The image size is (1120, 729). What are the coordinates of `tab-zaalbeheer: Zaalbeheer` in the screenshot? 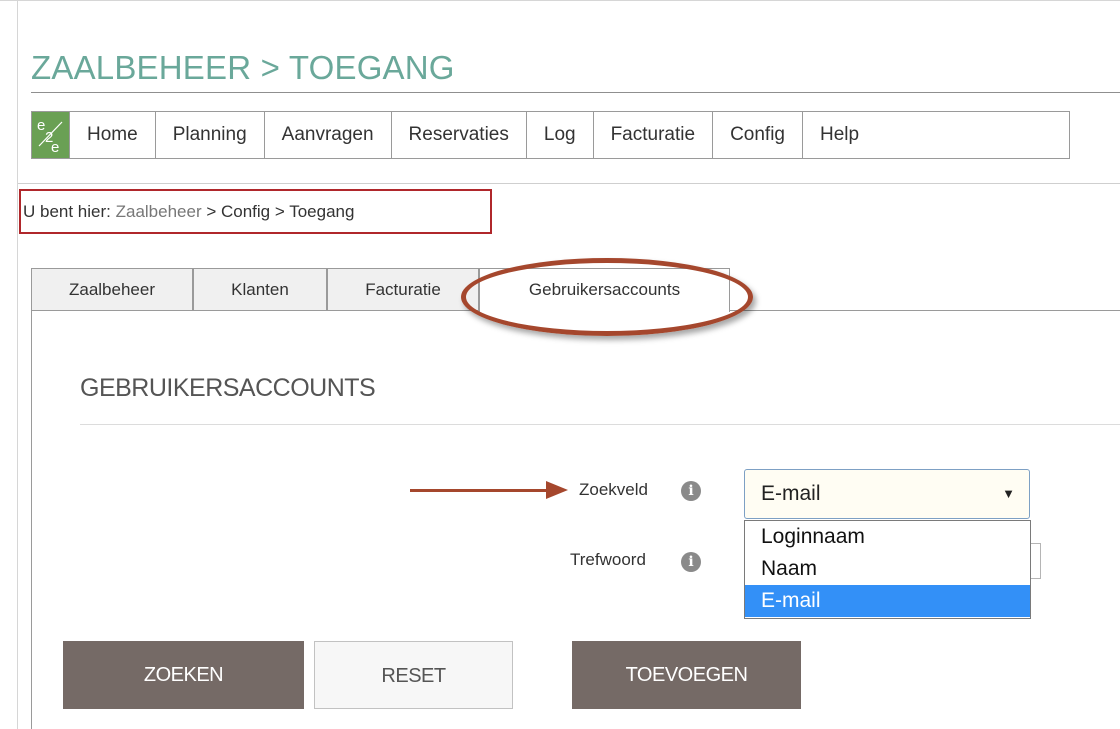 It's located at (112, 289).